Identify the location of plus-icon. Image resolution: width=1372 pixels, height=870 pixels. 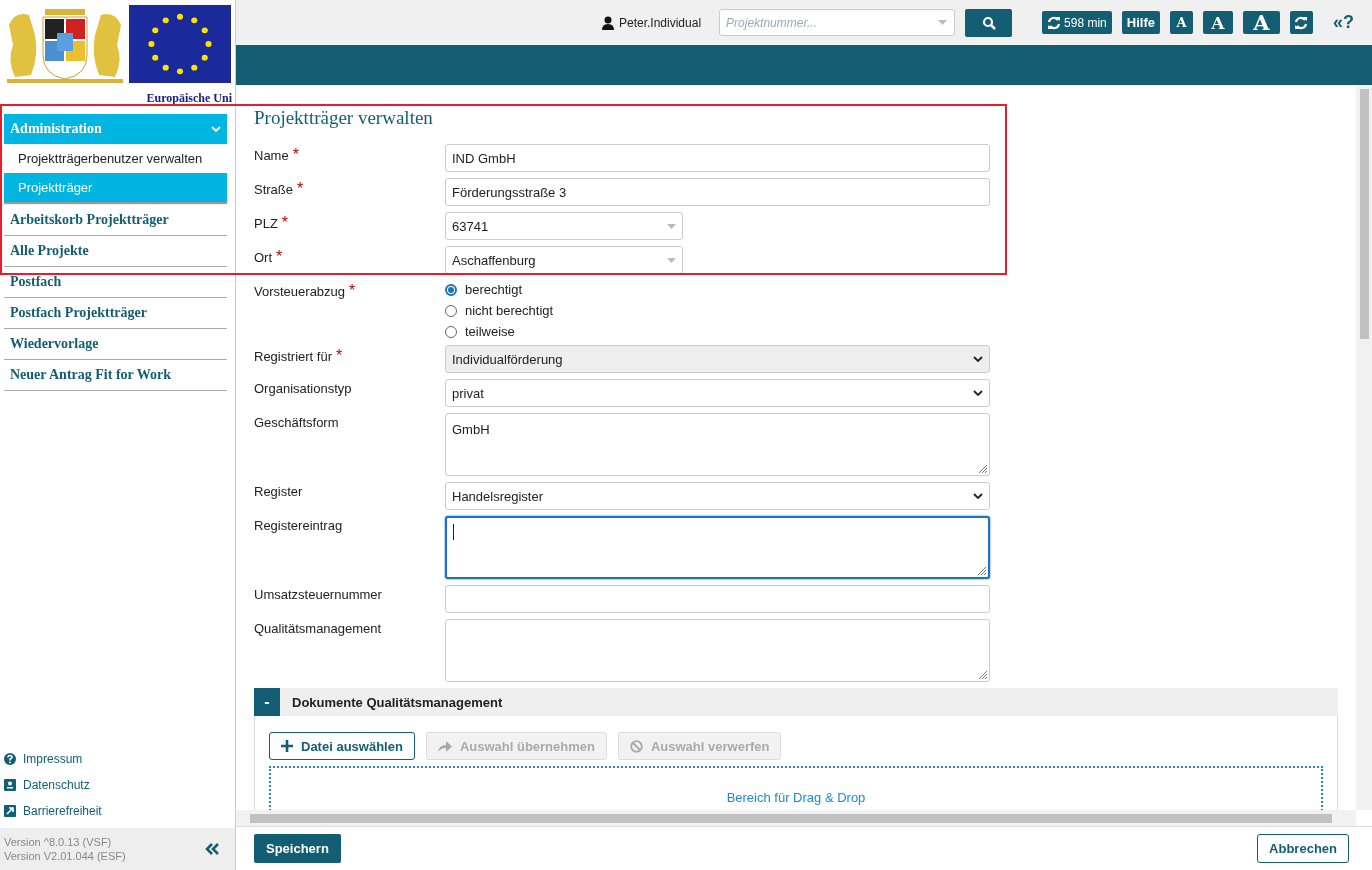
(287, 746).